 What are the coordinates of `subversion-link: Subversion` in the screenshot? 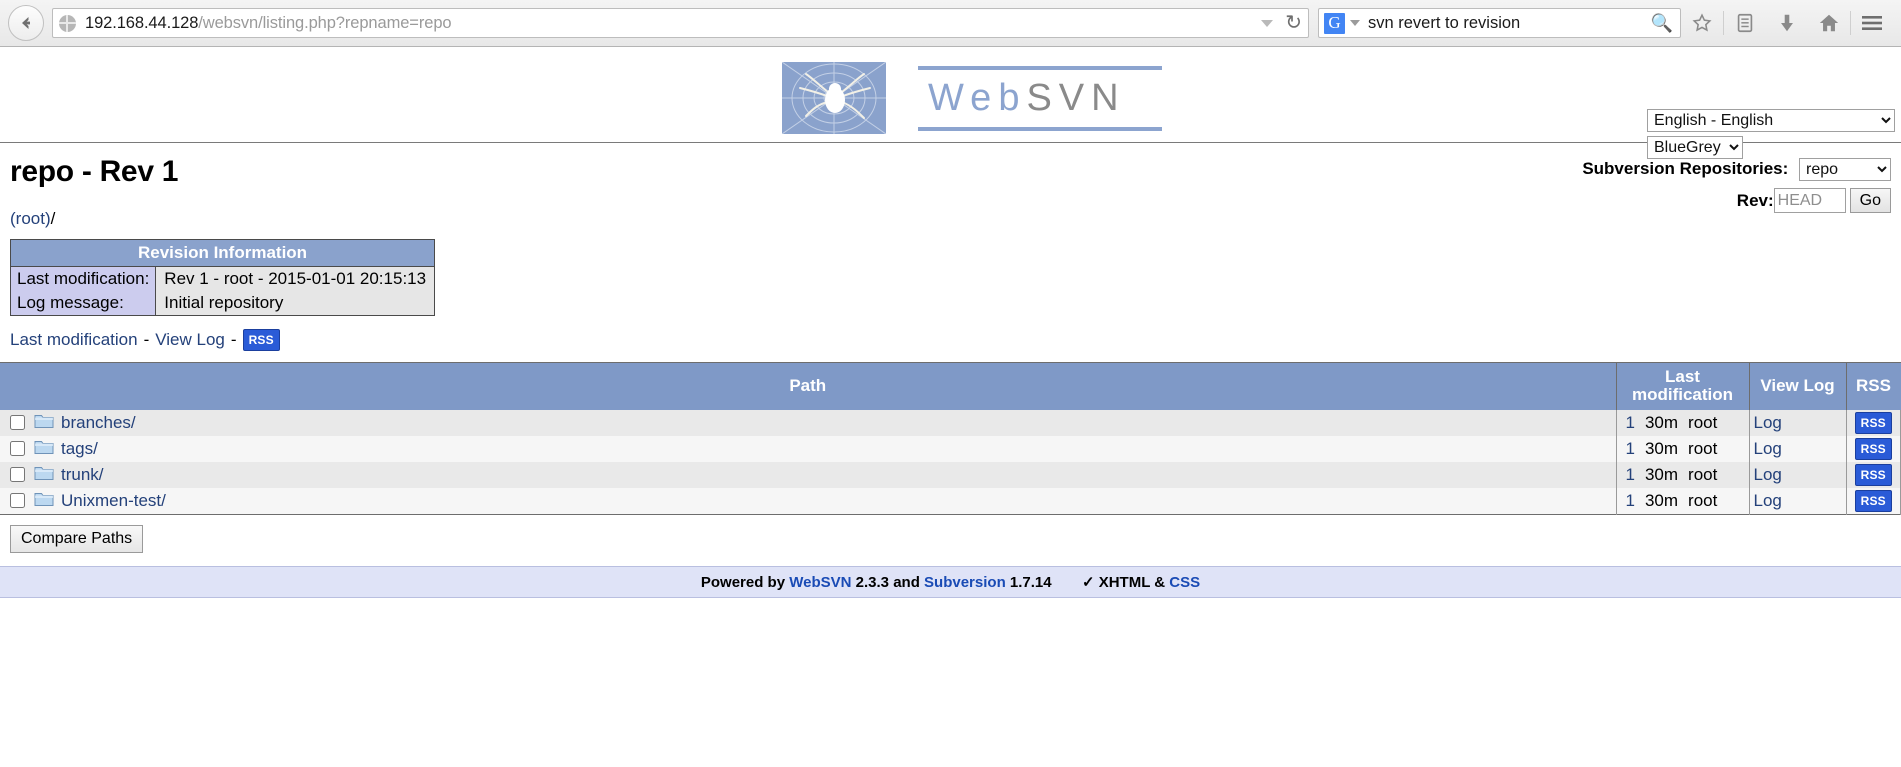 It's located at (965, 582).